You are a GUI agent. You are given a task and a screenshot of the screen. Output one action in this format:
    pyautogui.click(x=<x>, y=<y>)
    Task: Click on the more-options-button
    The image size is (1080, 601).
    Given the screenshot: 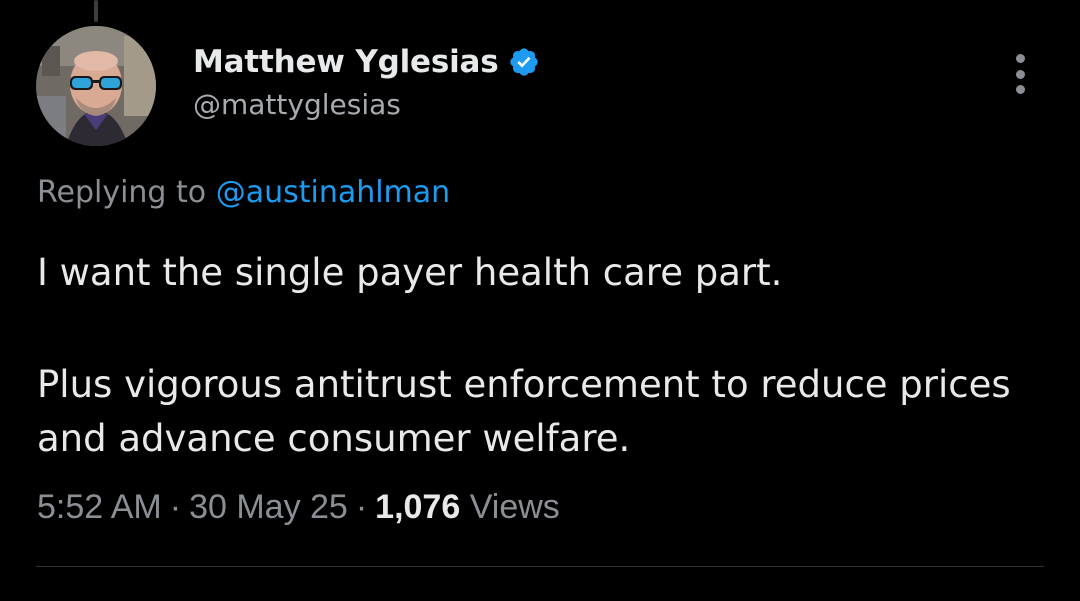 What is the action you would take?
    pyautogui.click(x=1020, y=74)
    